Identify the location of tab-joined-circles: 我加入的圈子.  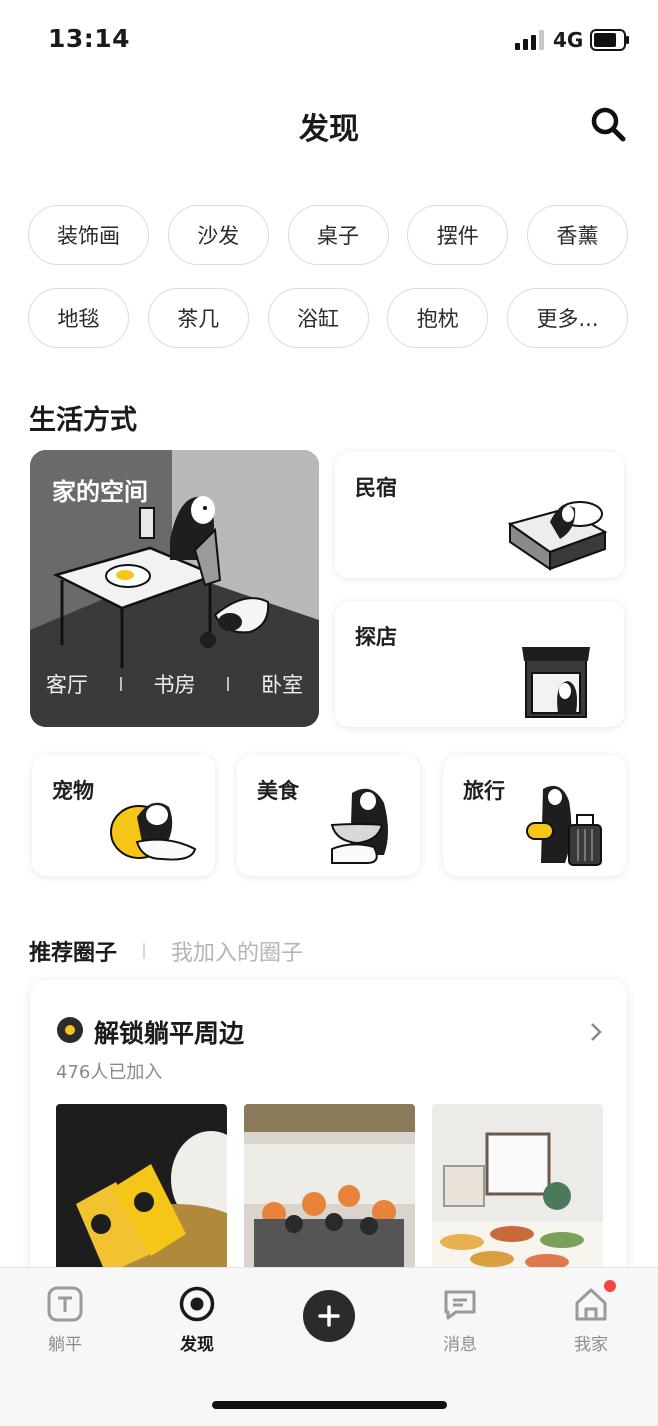
(237, 951).